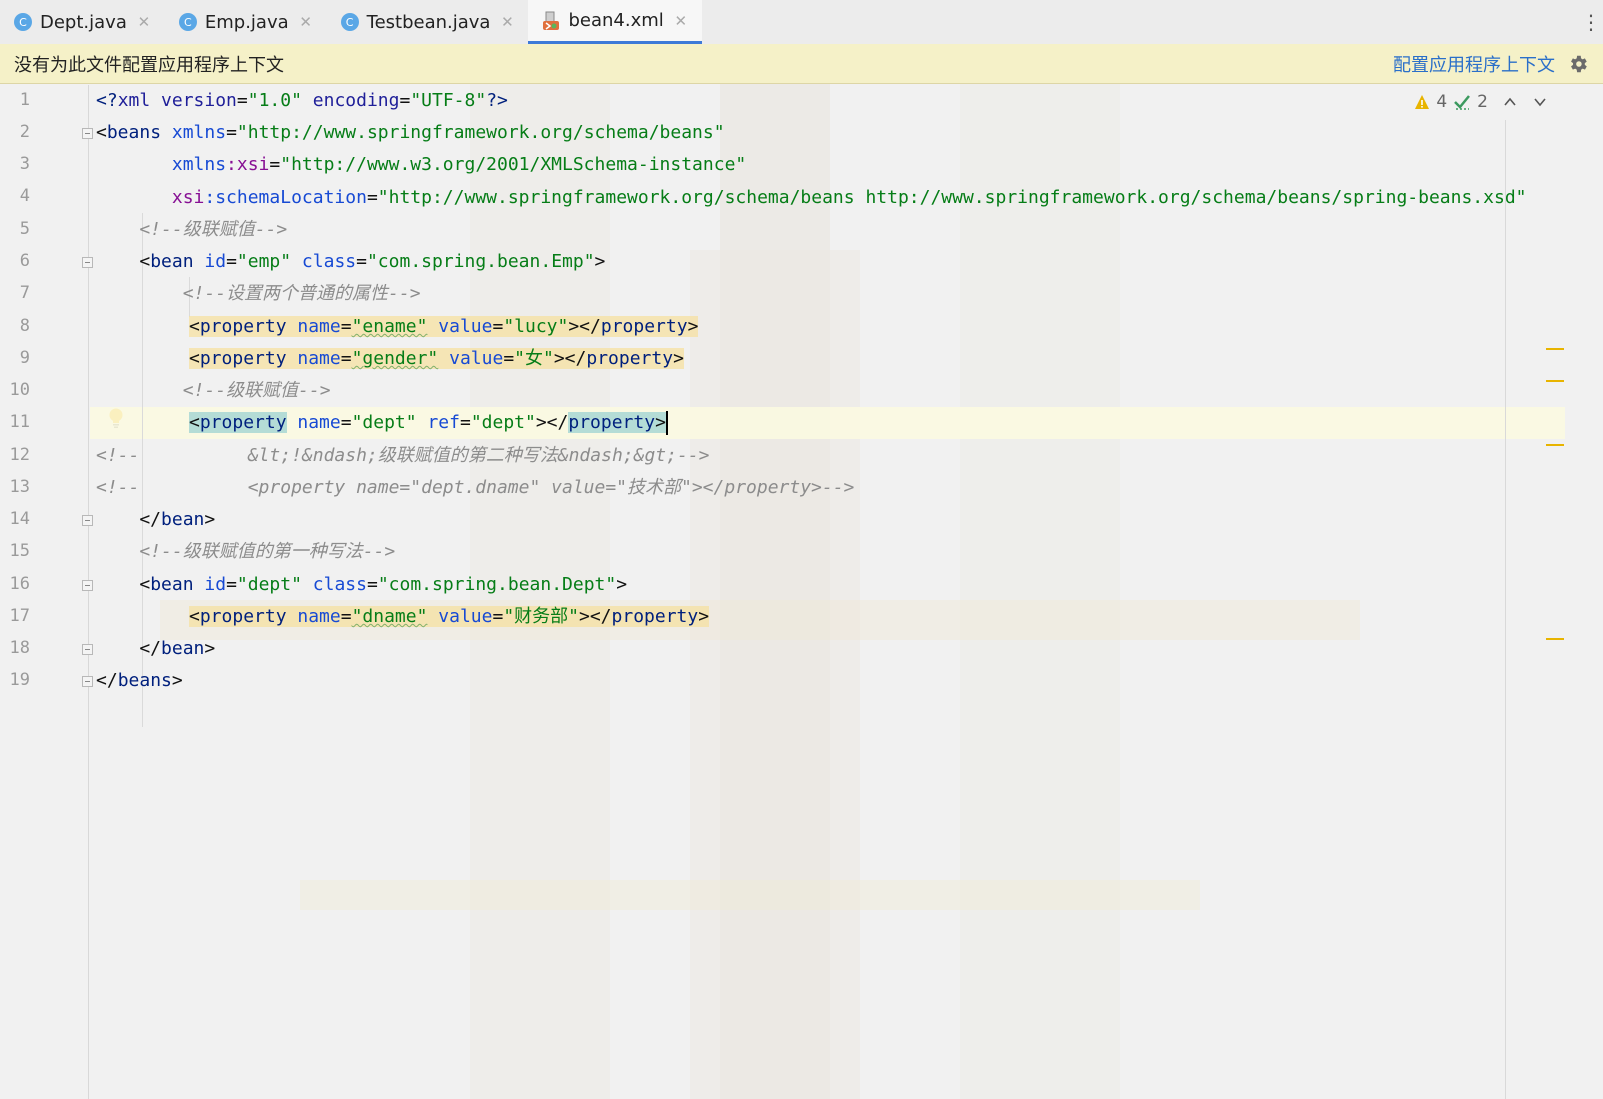 This screenshot has height=1099, width=1603. I want to click on xml-file-icon, so click(551, 20).